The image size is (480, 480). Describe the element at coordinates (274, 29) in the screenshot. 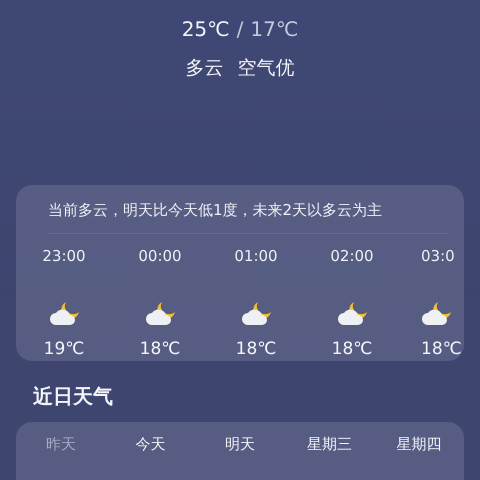

I see `low-temperature: 17℃` at that location.